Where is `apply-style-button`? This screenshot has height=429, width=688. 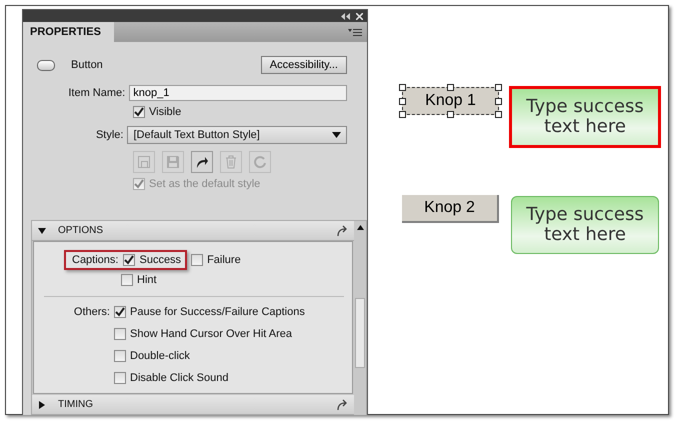 apply-style-button is located at coordinates (202, 162).